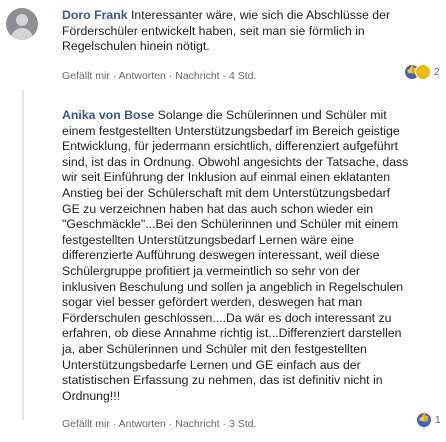  I want to click on comment-author: Doro Frank, so click(95, 15).